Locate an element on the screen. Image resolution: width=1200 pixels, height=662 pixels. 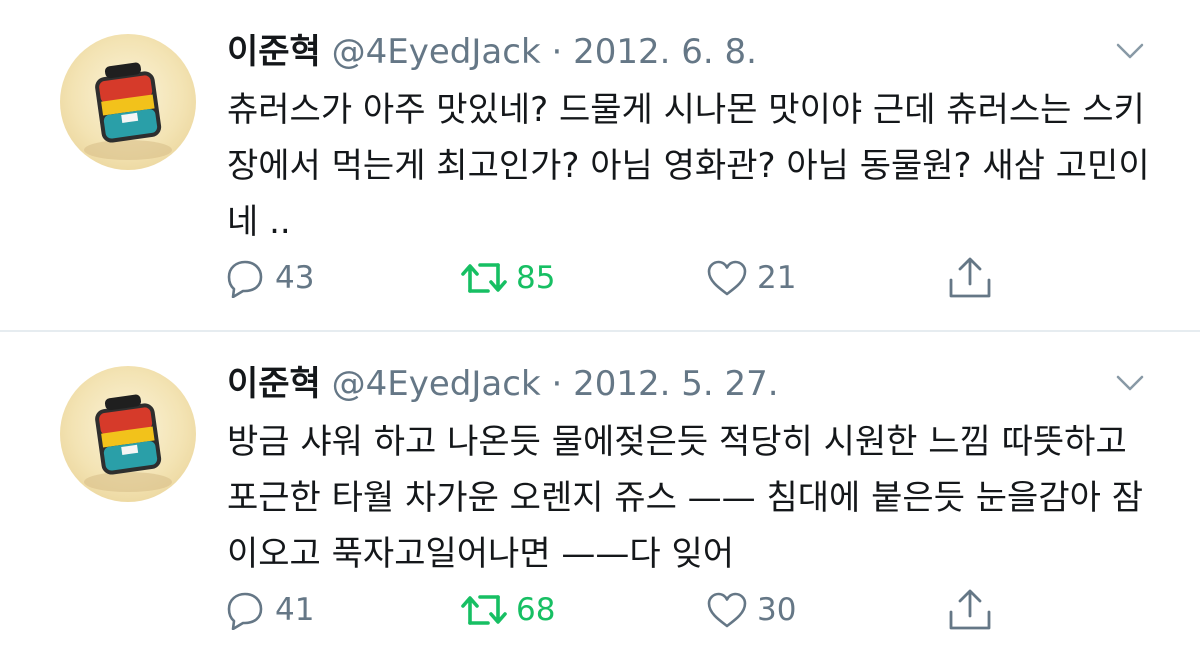
tweet-header: 이준혁 @4EyedJack · 2012. 6. 8. is located at coordinates (492, 52).